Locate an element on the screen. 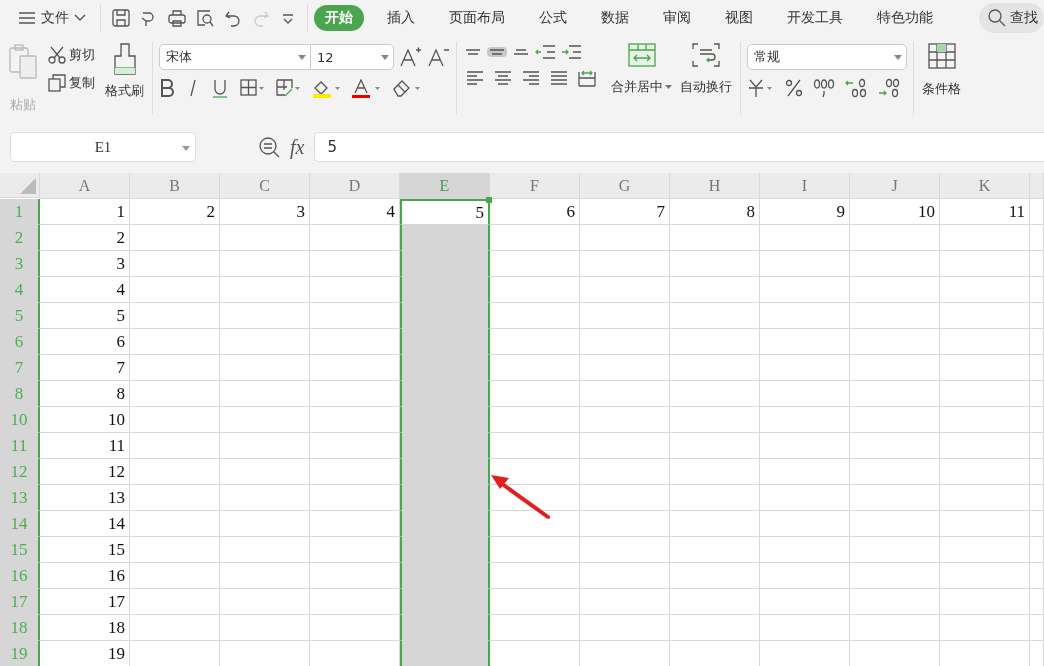  table-cell: 17 is located at coordinates (85, 602).